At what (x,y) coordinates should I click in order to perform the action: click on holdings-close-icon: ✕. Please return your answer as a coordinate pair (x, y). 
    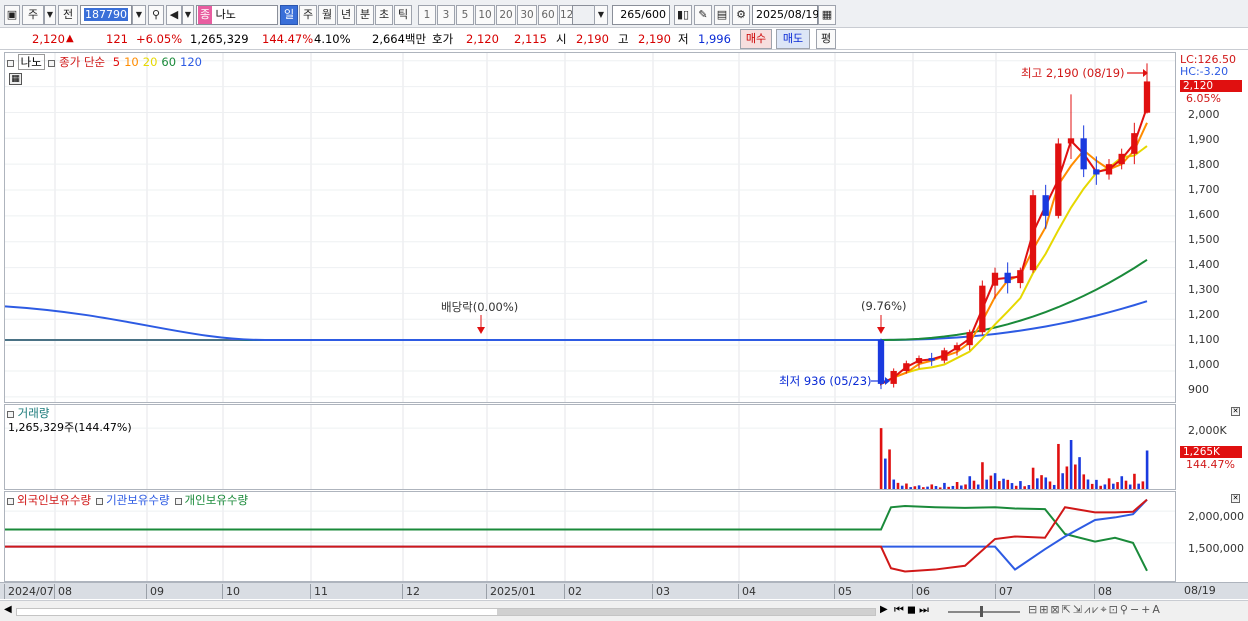
    Looking at the image, I should click on (1235, 498).